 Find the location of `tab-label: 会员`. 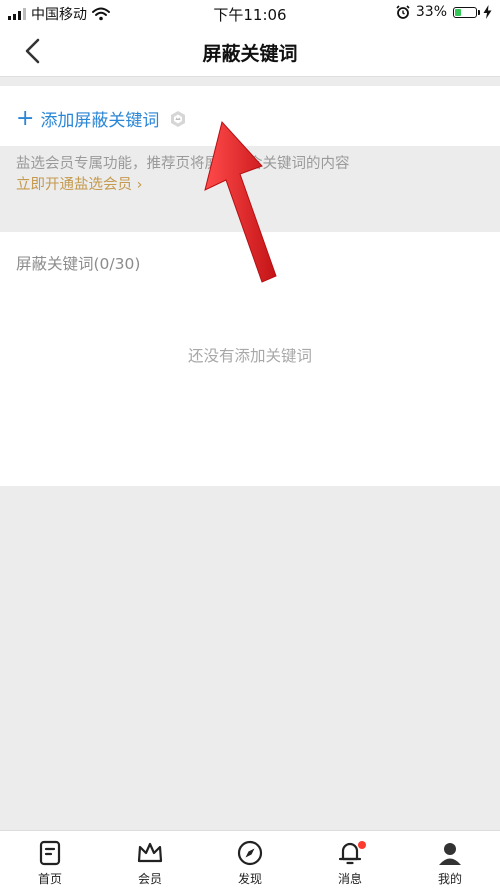

tab-label: 会员 is located at coordinates (149, 879).